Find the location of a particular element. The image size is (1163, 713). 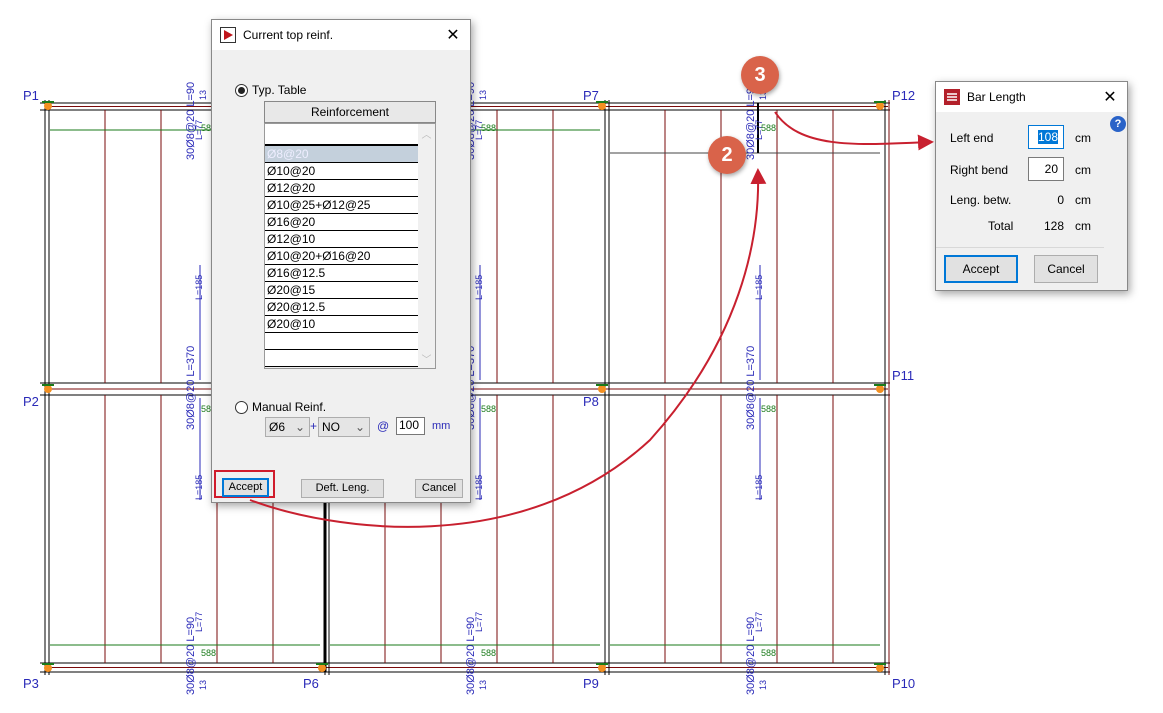

dialog-title: Current top reinf. is located at coordinates (288, 35).